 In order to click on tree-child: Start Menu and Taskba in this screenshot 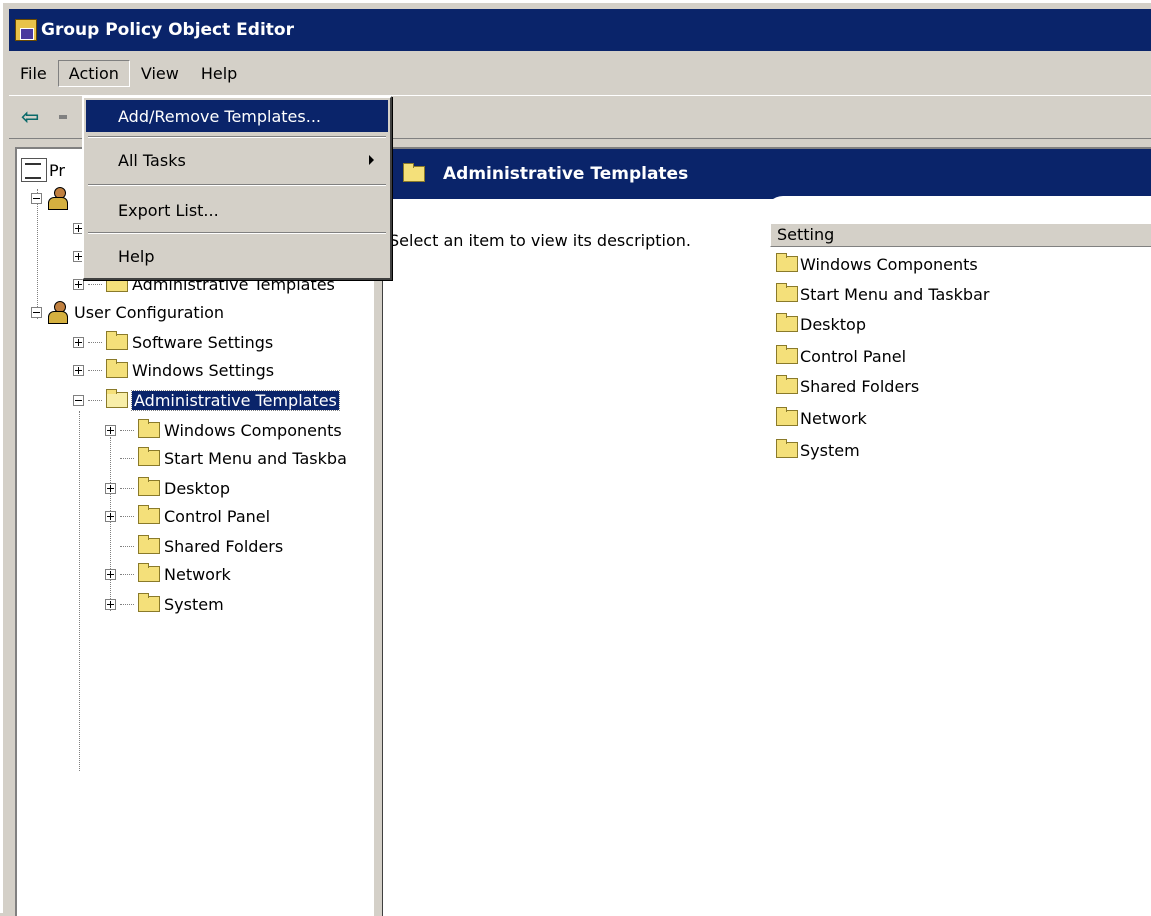, I will do `click(226, 458)`.